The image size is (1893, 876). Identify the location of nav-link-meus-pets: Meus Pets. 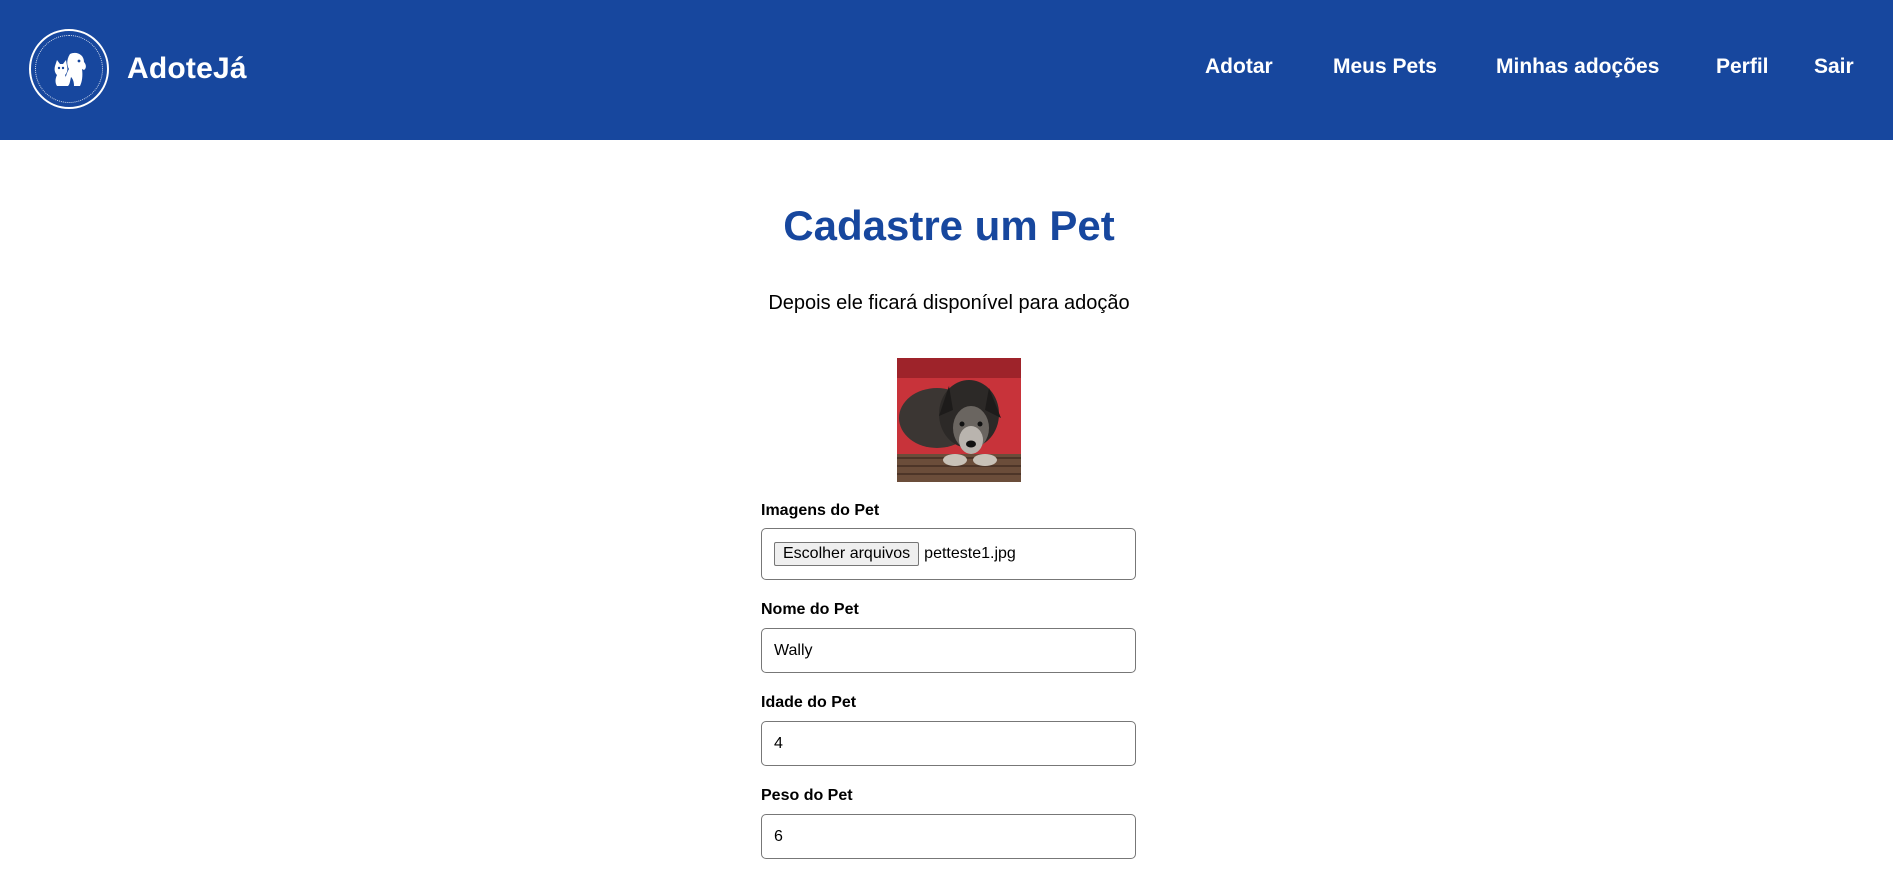
(1385, 67).